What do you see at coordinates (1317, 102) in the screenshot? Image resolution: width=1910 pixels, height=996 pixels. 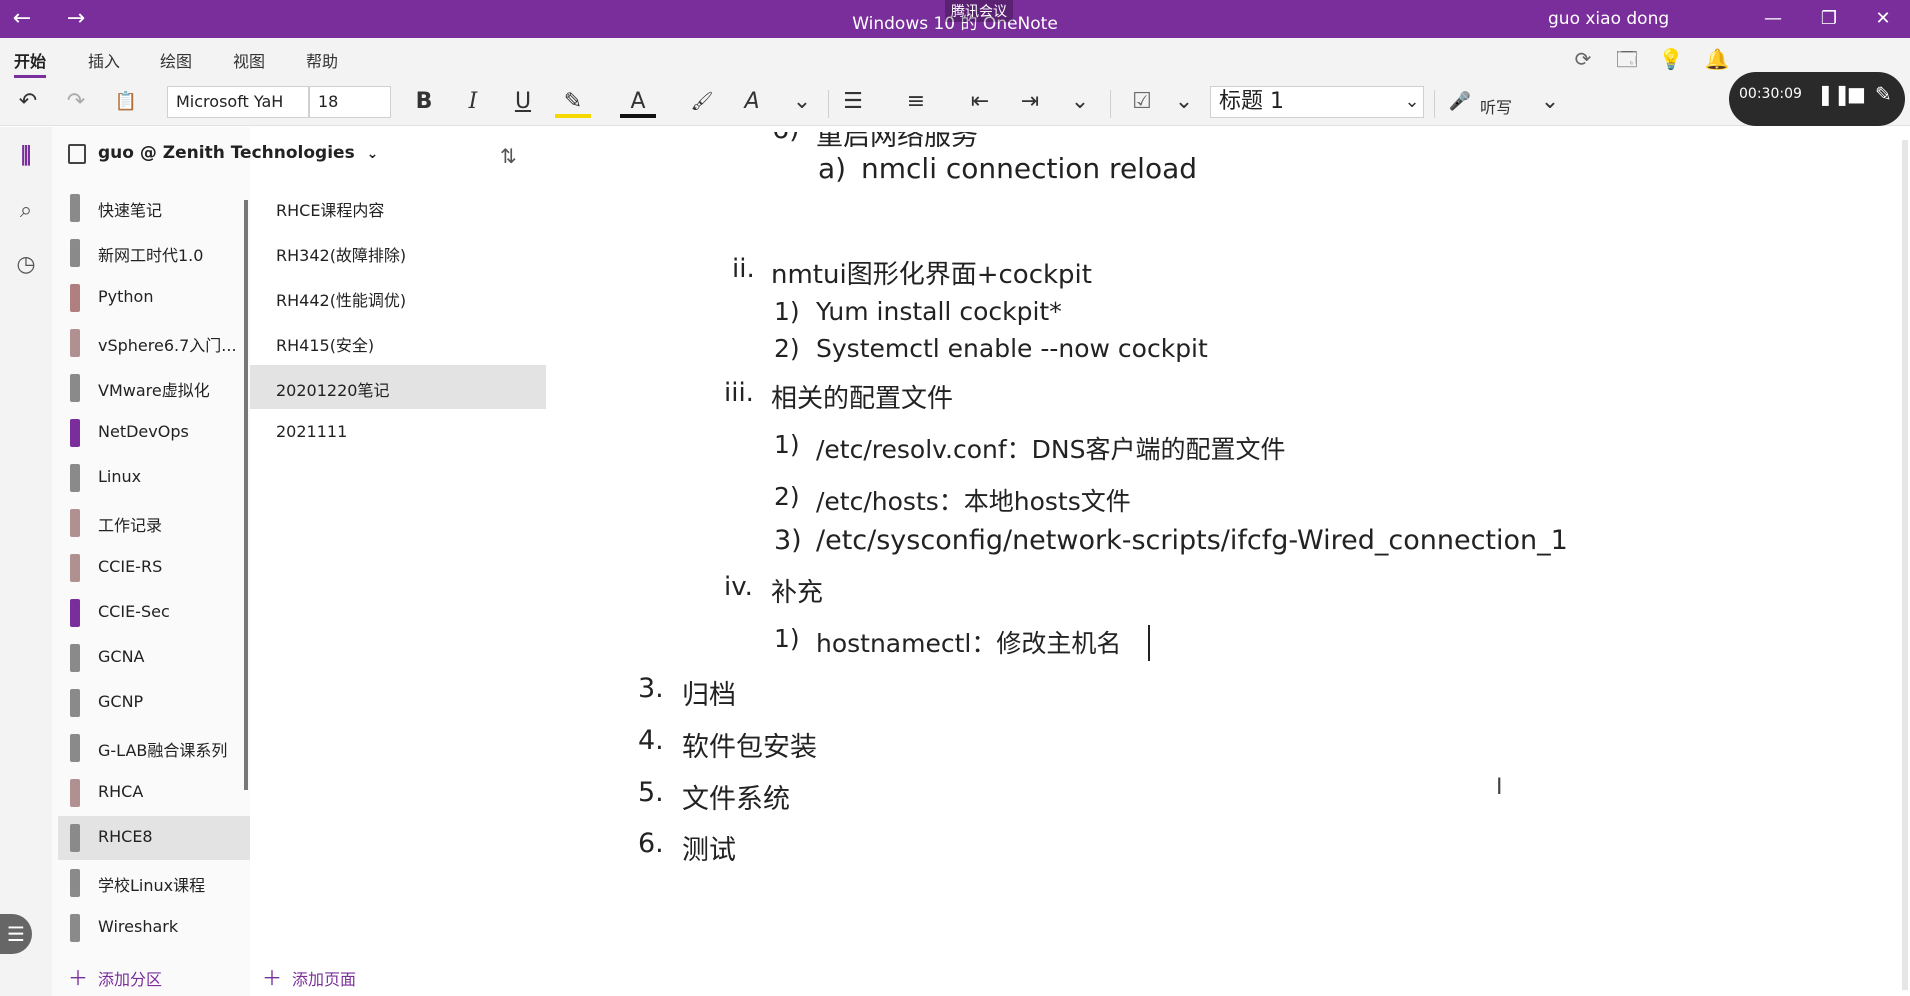 I see `style-selector: 标题 1` at bounding box center [1317, 102].